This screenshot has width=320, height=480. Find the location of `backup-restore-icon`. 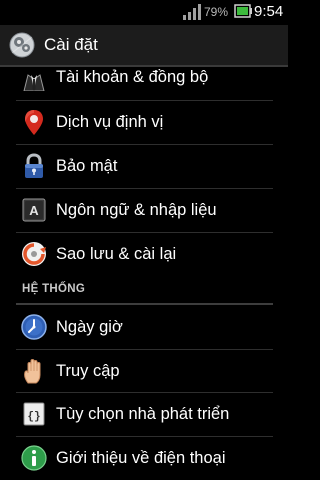

backup-restore-icon is located at coordinates (34, 254).